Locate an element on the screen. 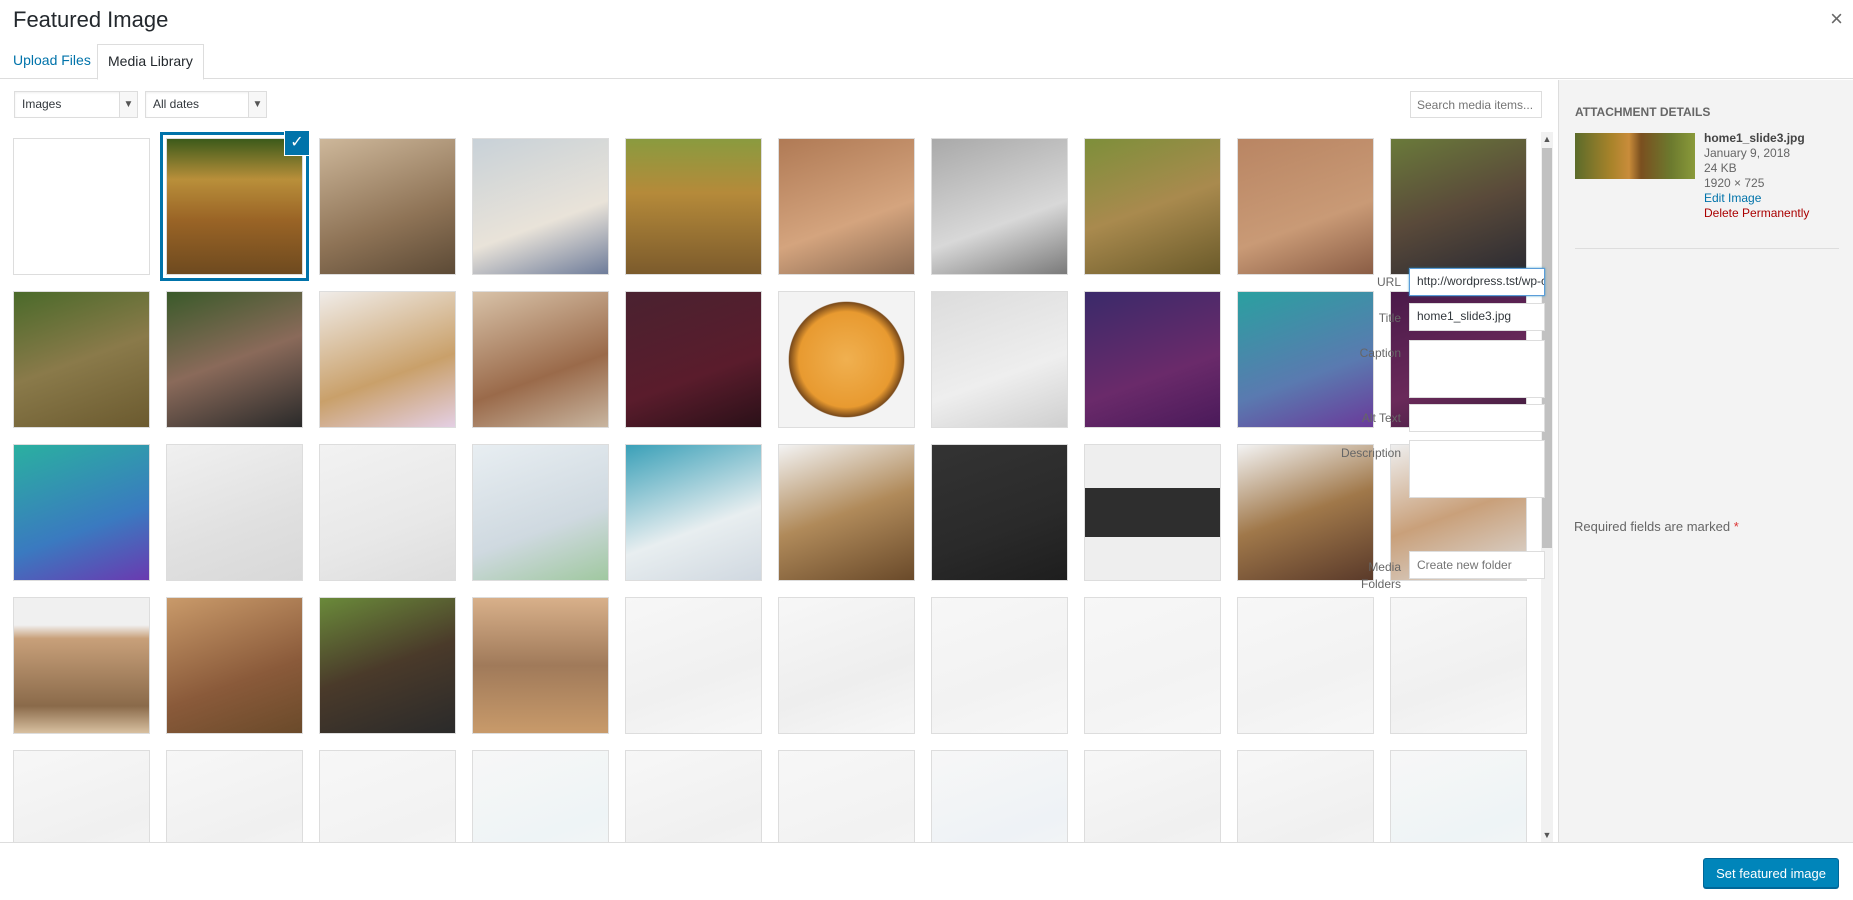 The image size is (1853, 900). description-field is located at coordinates (1477, 469).